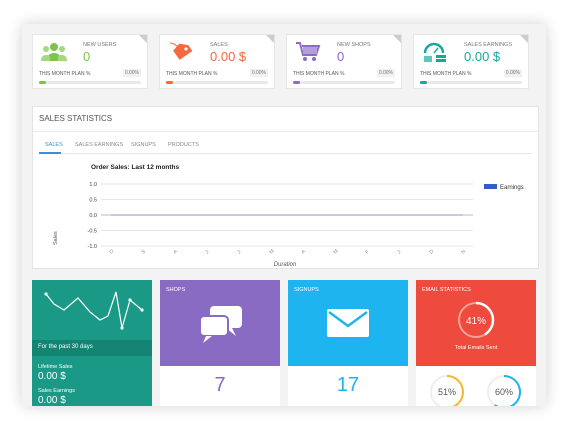  Describe the element at coordinates (490, 186) in the screenshot. I see `legend-swatch` at that location.